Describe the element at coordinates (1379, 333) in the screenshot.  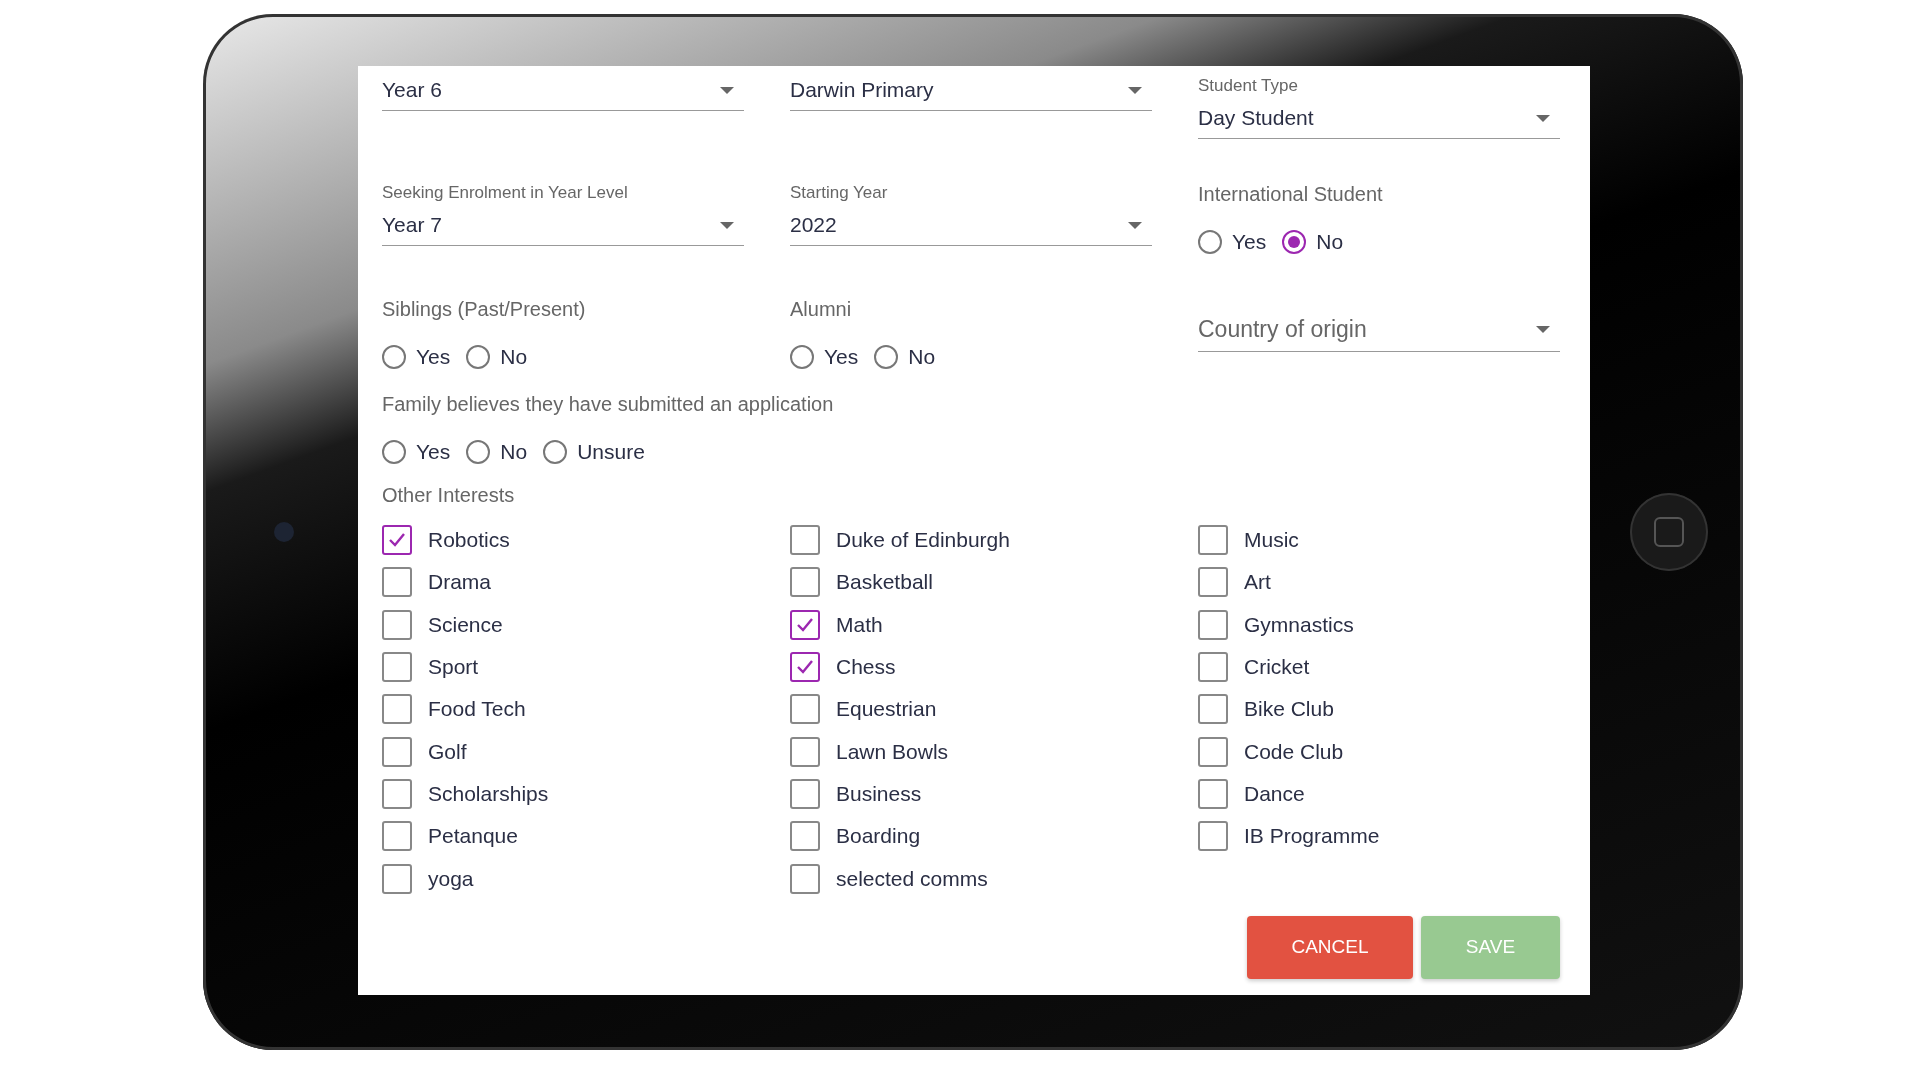
I see `dropdown-field: Country of origin` at that location.